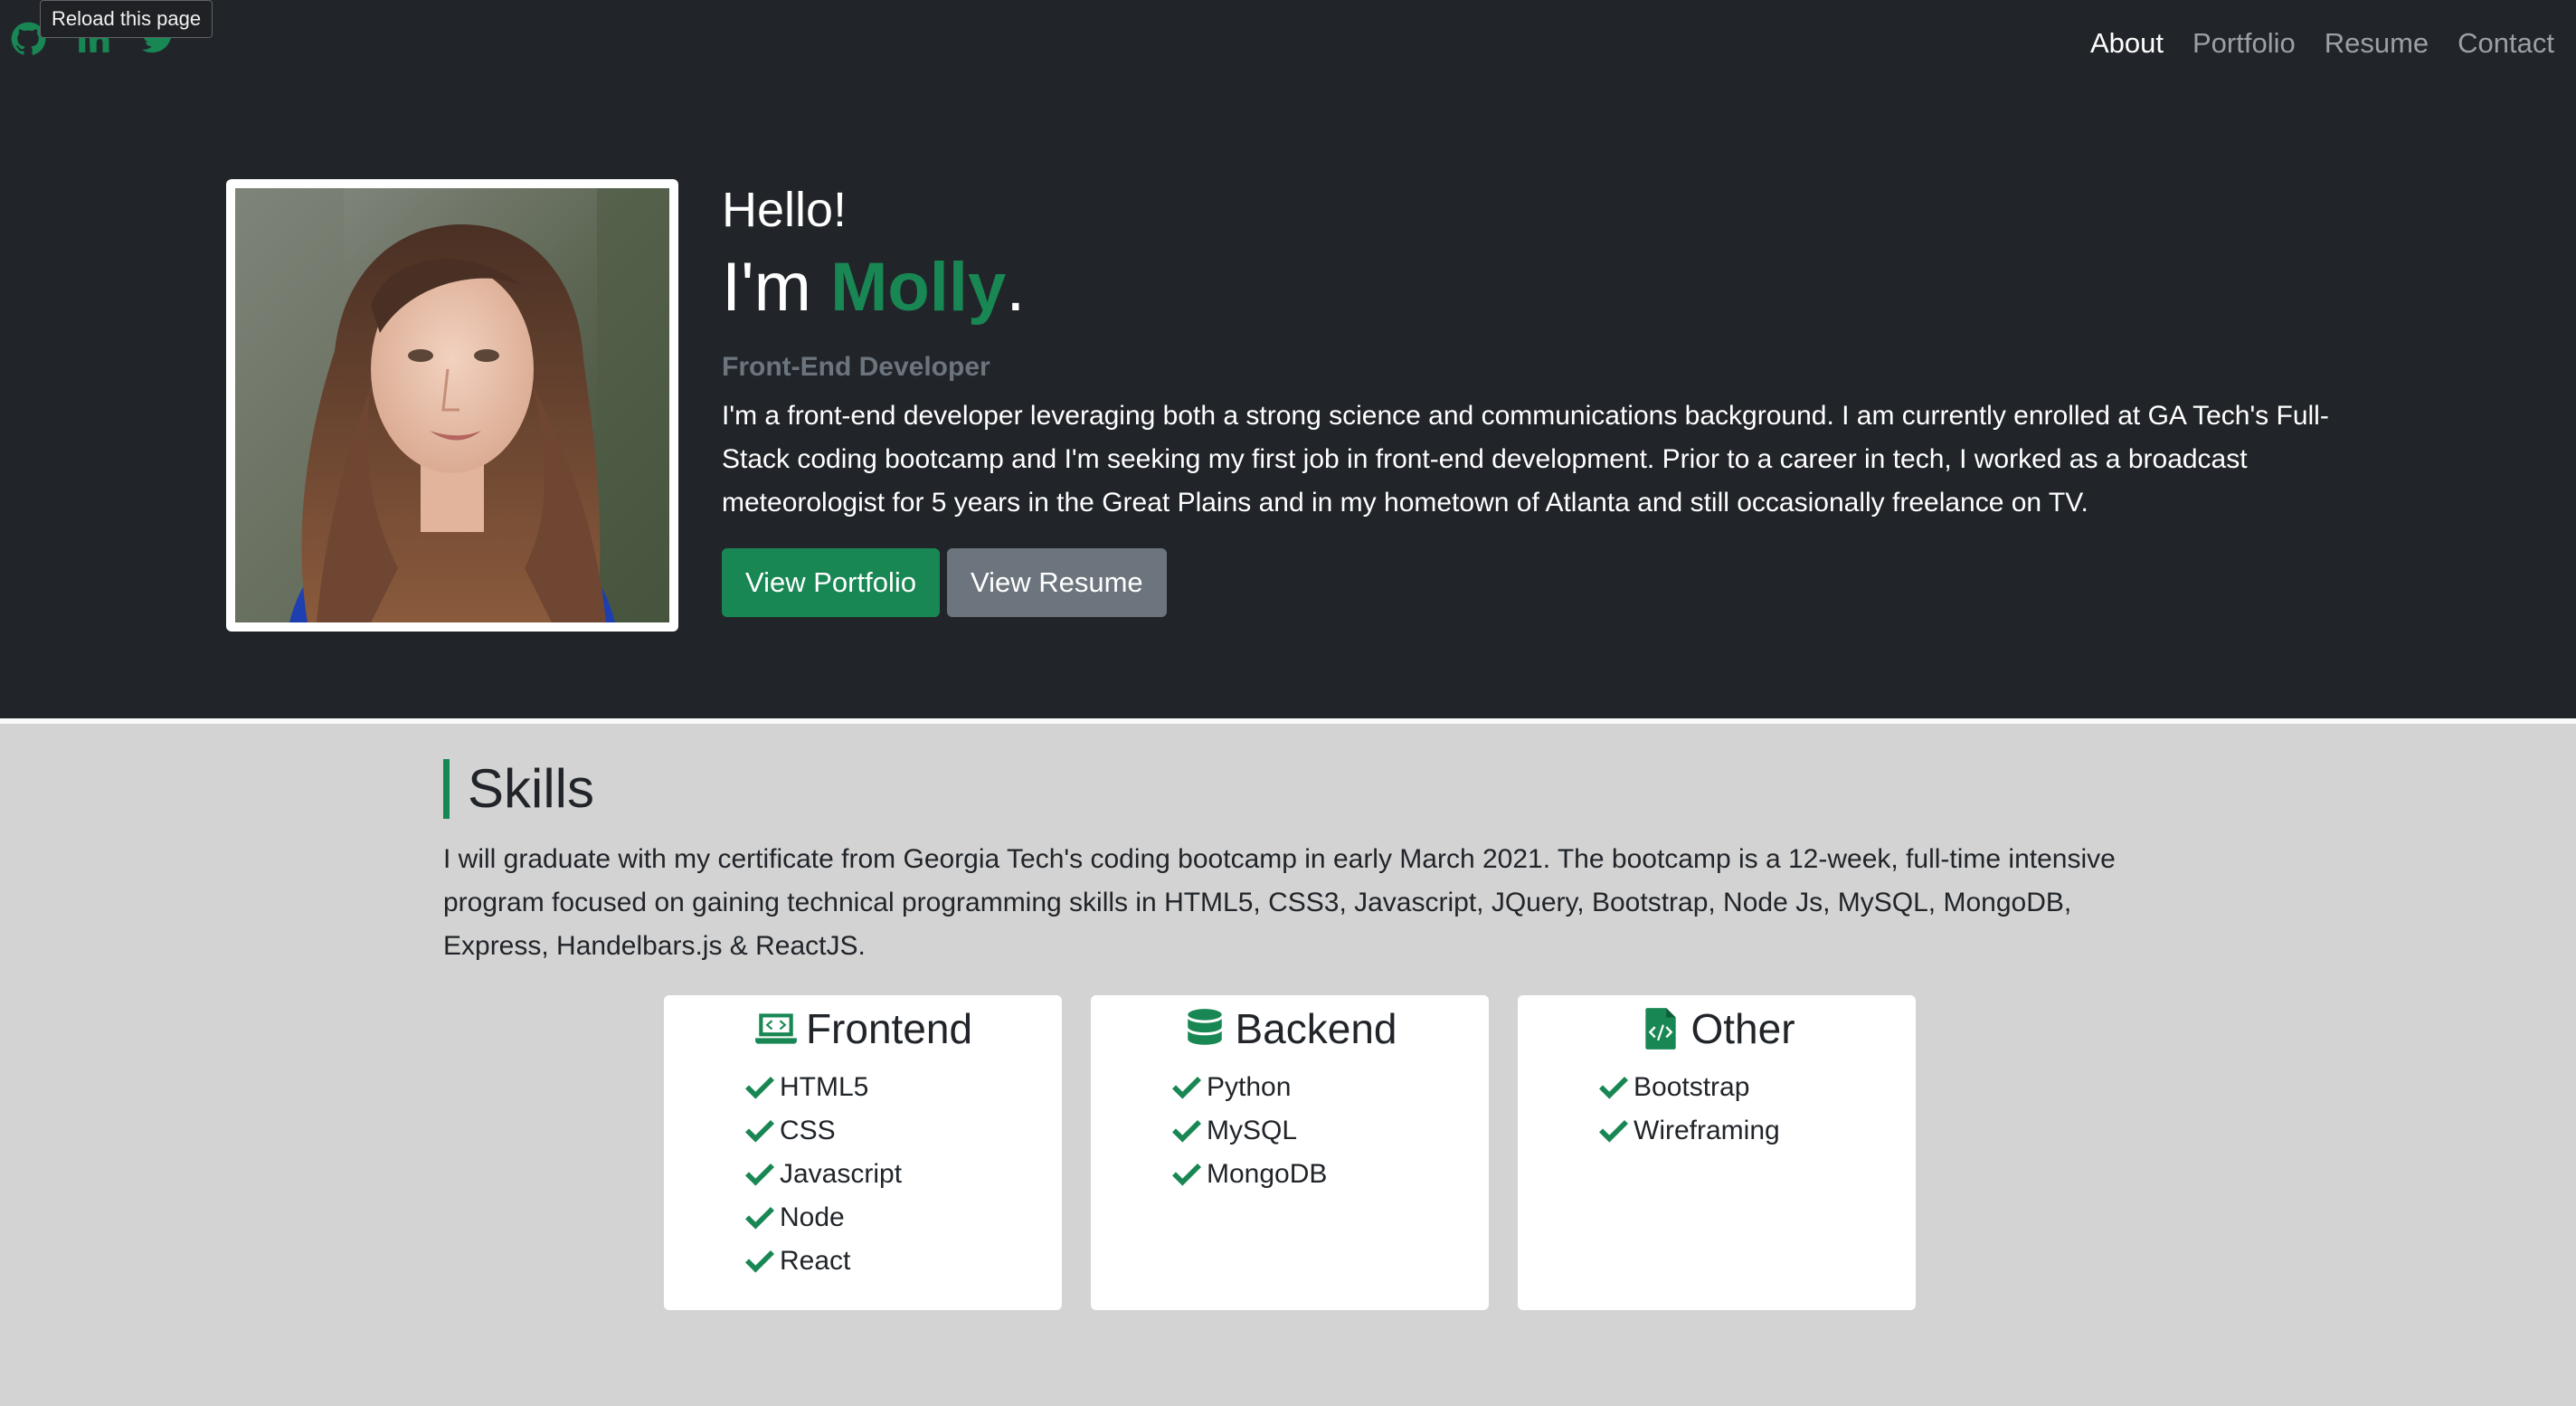 The height and width of the screenshot is (1406, 2576). Describe the element at coordinates (816, 1261) in the screenshot. I see `skill-label: React` at that location.